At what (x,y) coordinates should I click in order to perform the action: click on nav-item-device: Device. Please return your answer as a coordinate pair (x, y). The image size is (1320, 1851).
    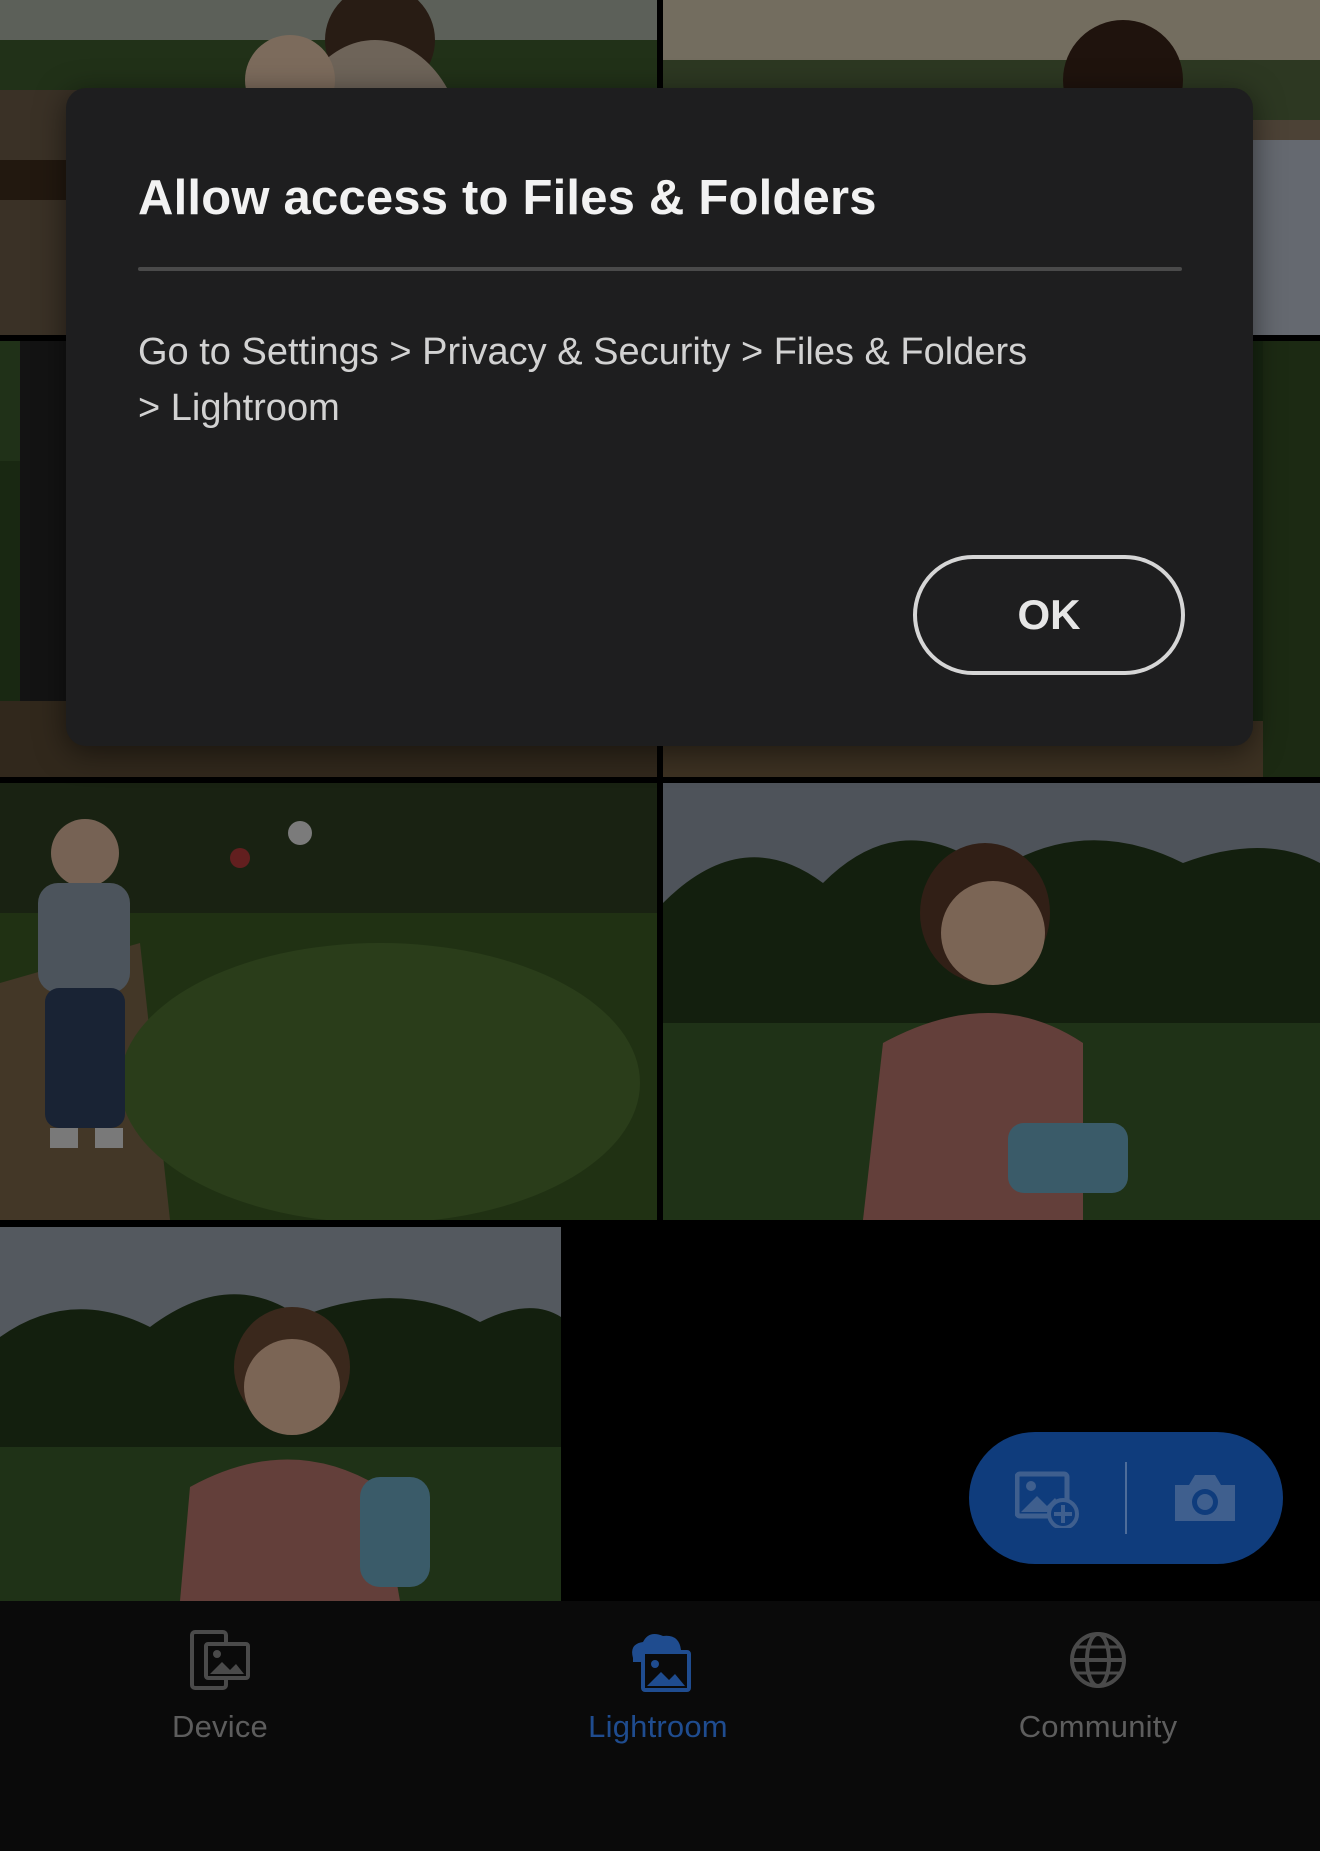
    Looking at the image, I should click on (220, 1690).